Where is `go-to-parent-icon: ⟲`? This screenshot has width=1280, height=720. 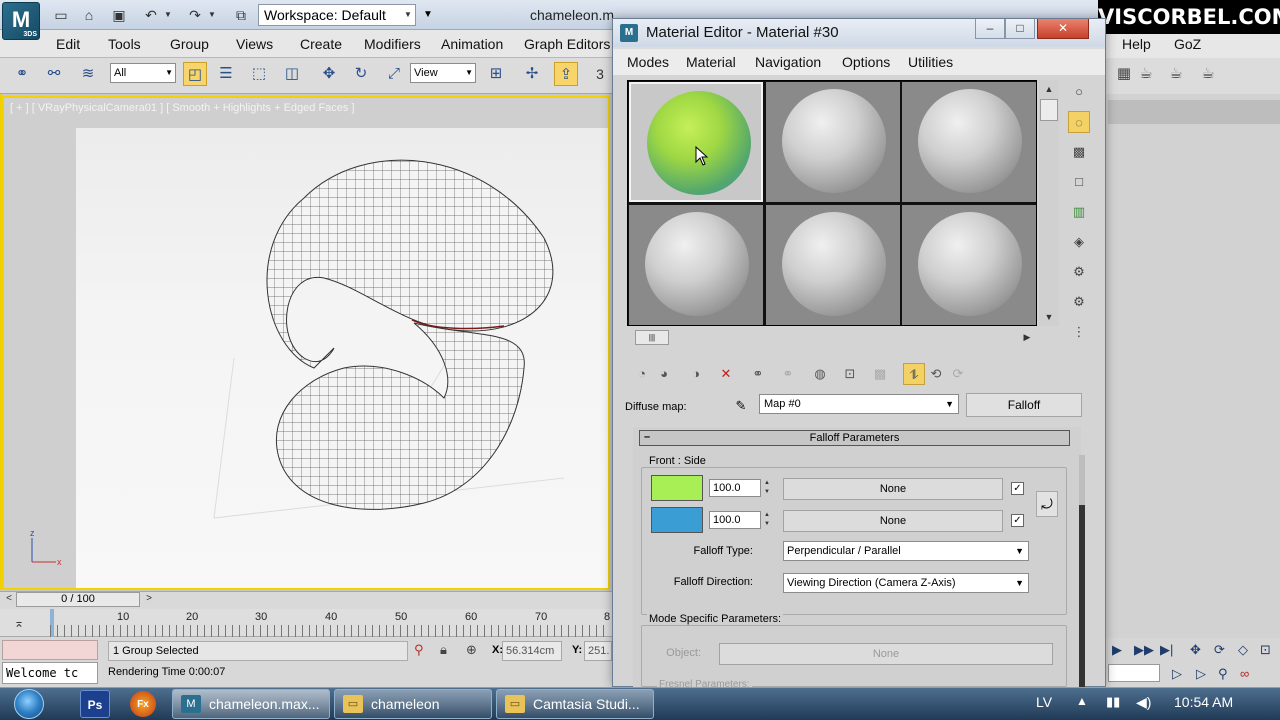
go-to-parent-icon: ⟲ is located at coordinates (936, 374).